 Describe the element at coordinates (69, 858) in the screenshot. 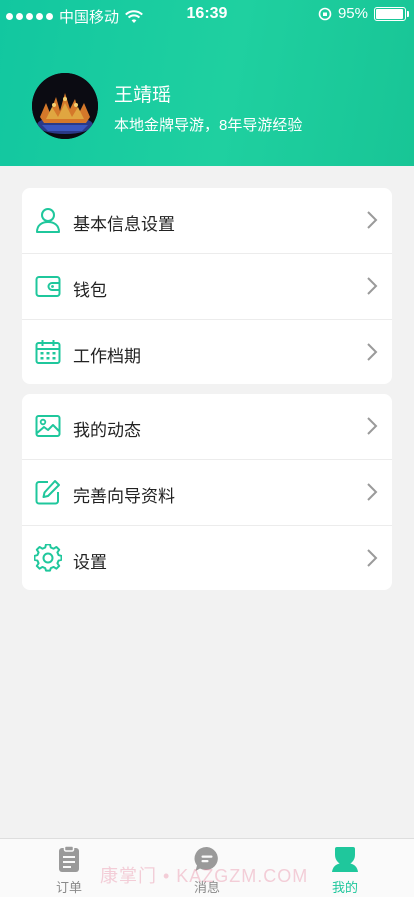

I see `clipboard-icon` at that location.